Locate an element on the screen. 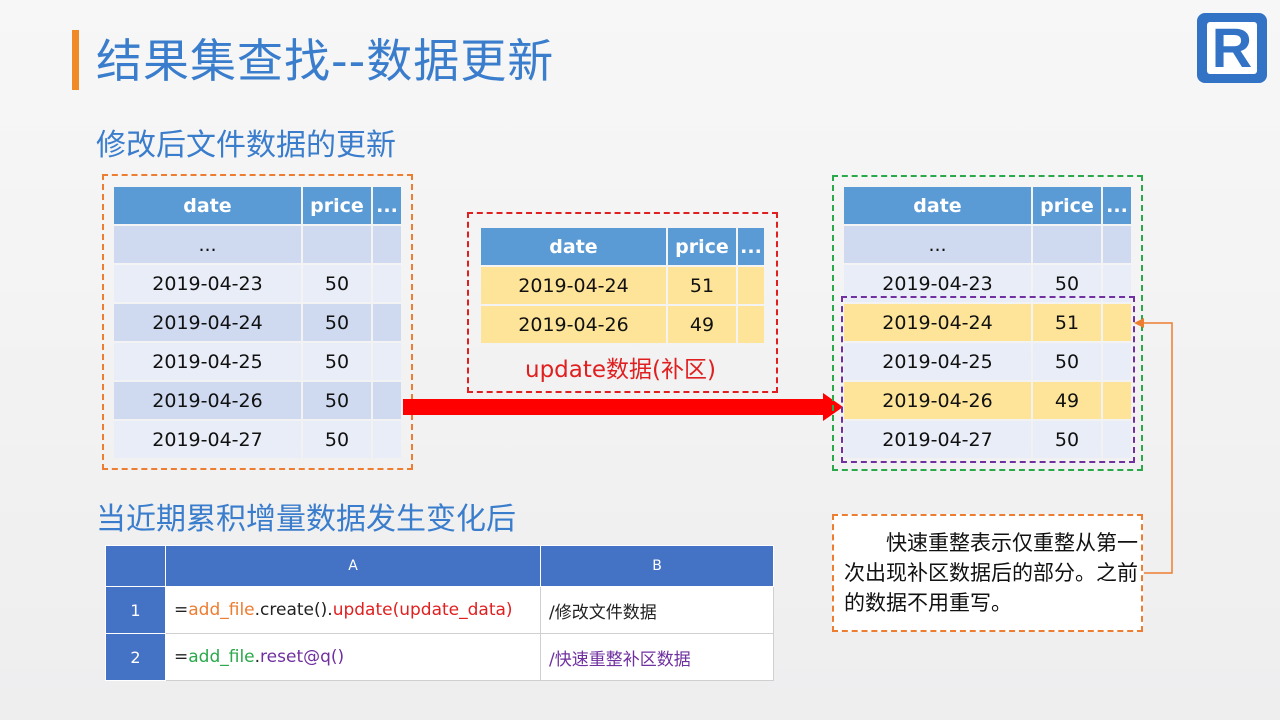 The image size is (1280, 720). table-row: 2019-04-24 50 is located at coordinates (257, 322).